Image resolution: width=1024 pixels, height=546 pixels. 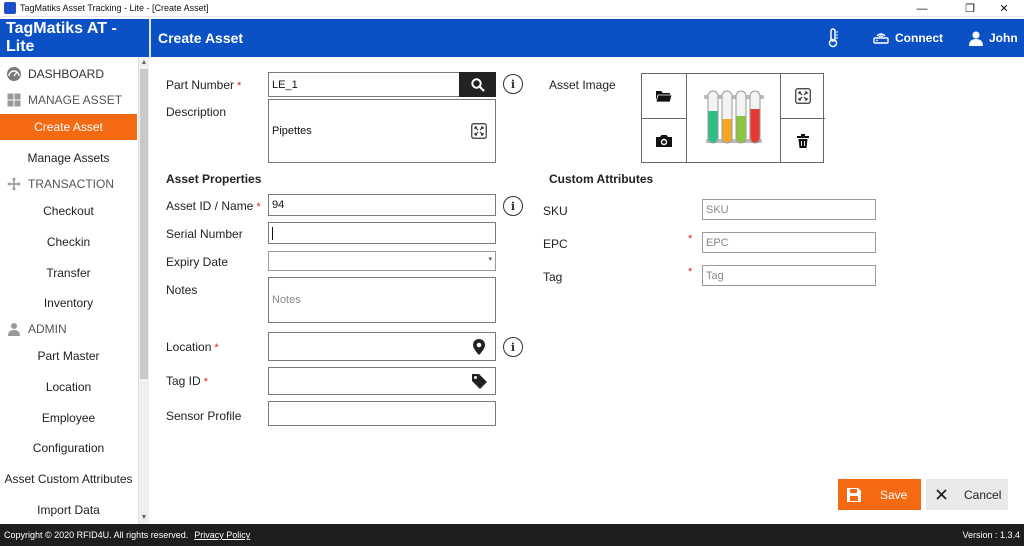 What do you see at coordinates (364, 84) in the screenshot?
I see `part-number-input: LE_1` at bounding box center [364, 84].